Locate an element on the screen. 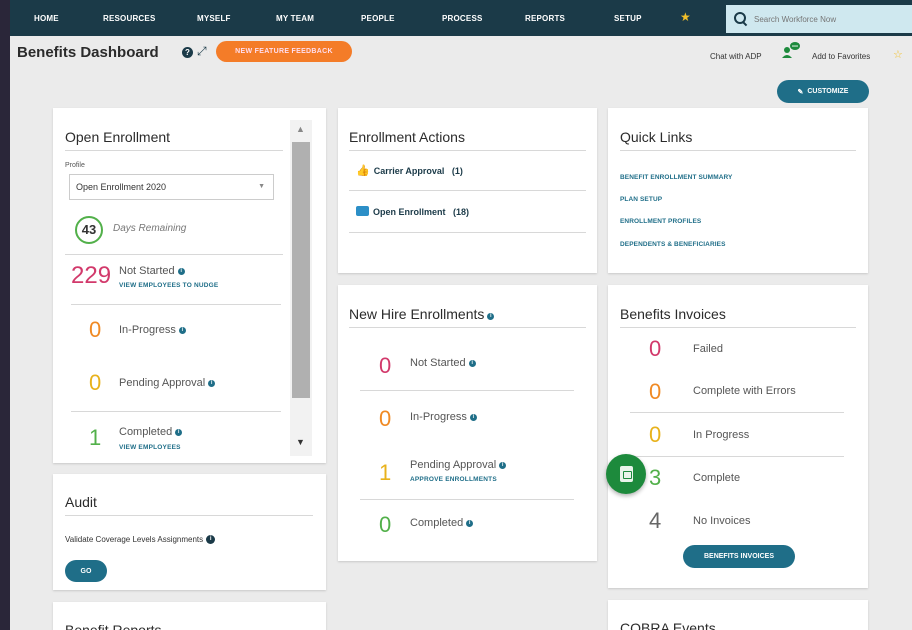 This screenshot has height=630, width=912. scroll-down-icon: ▼ is located at coordinates (300, 442).